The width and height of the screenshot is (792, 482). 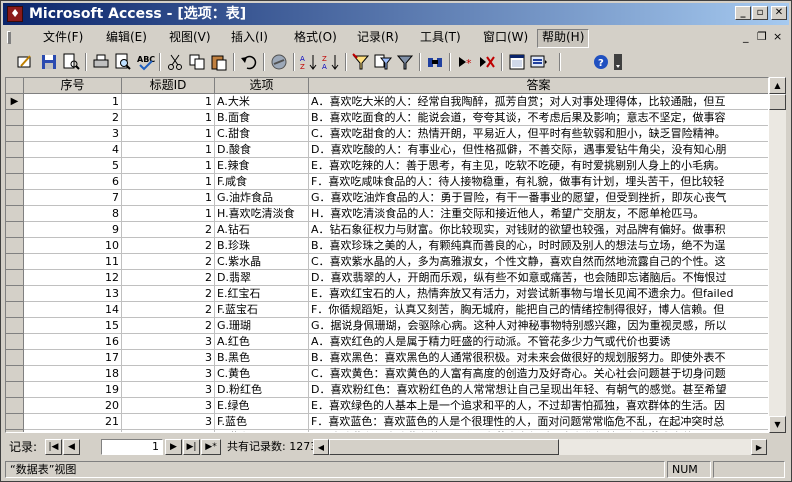 What do you see at coordinates (249, 37) in the screenshot?
I see `menu-insert: 插入(I)` at bounding box center [249, 37].